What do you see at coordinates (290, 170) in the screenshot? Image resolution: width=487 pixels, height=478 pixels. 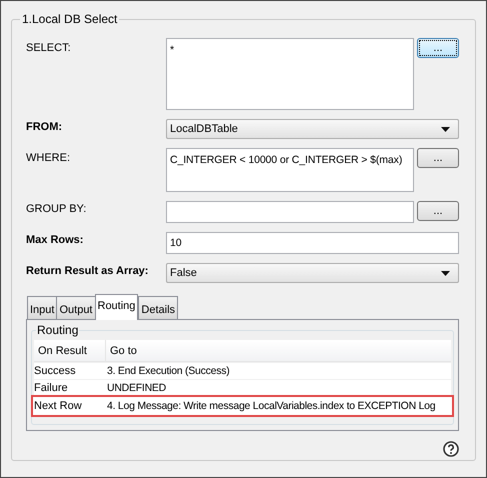 I see `text-area: C_INTERGER < 10000 or C_INTERGER > $(max)` at bounding box center [290, 170].